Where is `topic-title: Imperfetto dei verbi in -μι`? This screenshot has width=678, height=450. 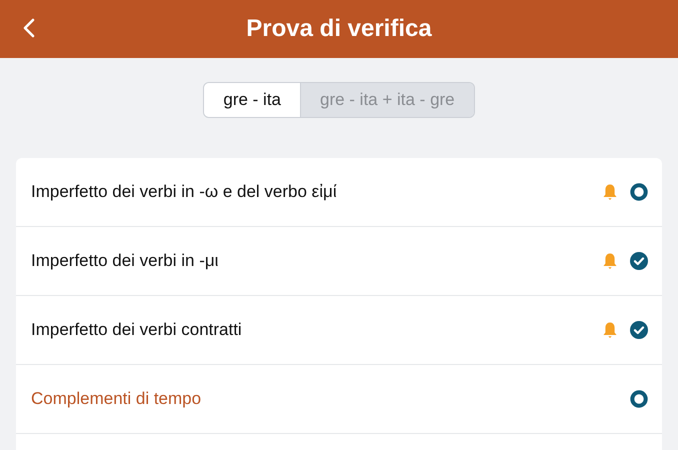
topic-title: Imperfetto dei verbi in -μι is located at coordinates (124, 261).